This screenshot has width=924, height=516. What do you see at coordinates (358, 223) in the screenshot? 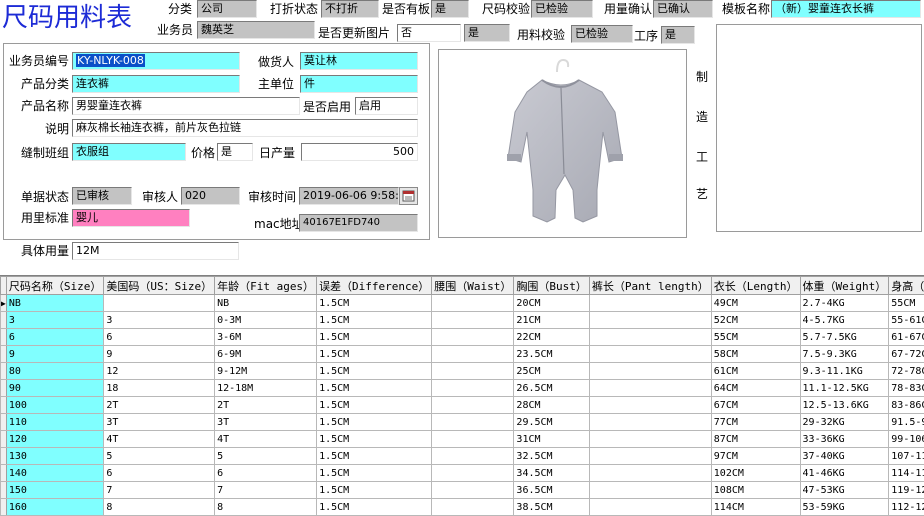
I see `mac-address-field: 40167E1FD740` at bounding box center [358, 223].